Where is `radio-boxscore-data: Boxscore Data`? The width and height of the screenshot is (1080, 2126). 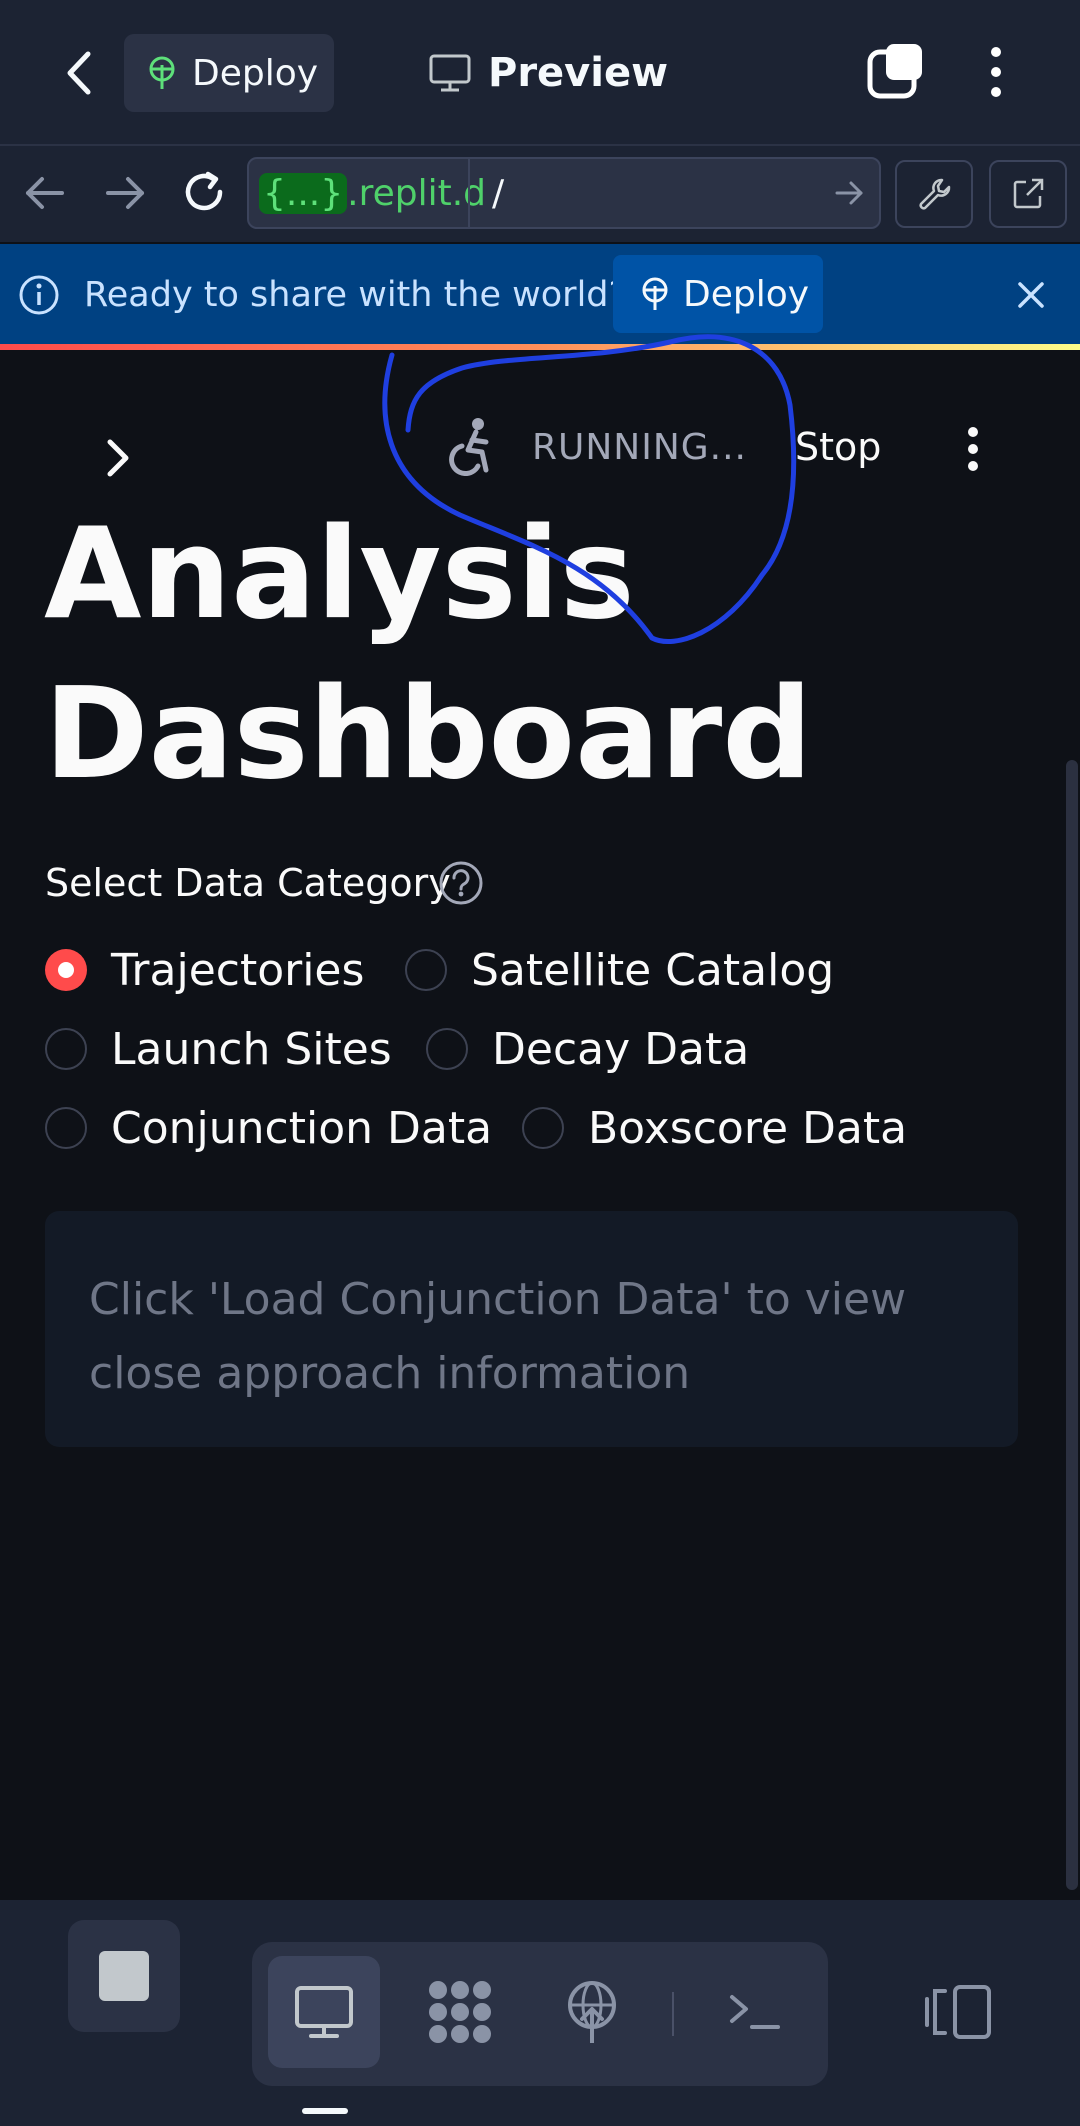
radio-boxscore-data: Boxscore Data is located at coordinates (714, 1128).